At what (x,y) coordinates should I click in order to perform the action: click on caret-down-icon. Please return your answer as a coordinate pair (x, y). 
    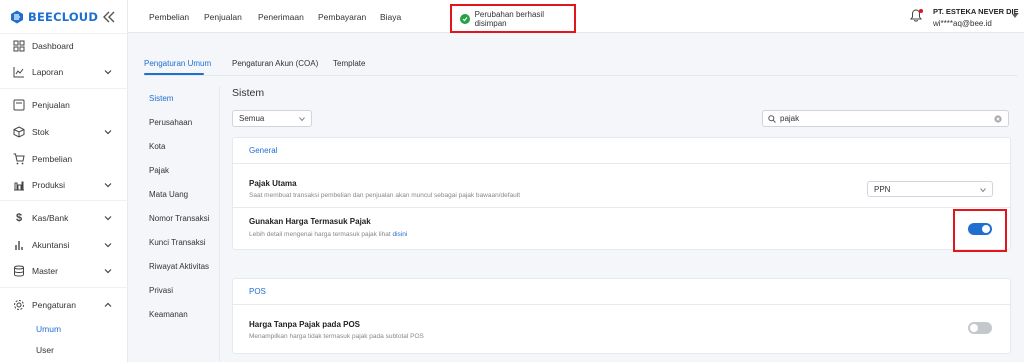
    Looking at the image, I should click on (1015, 16).